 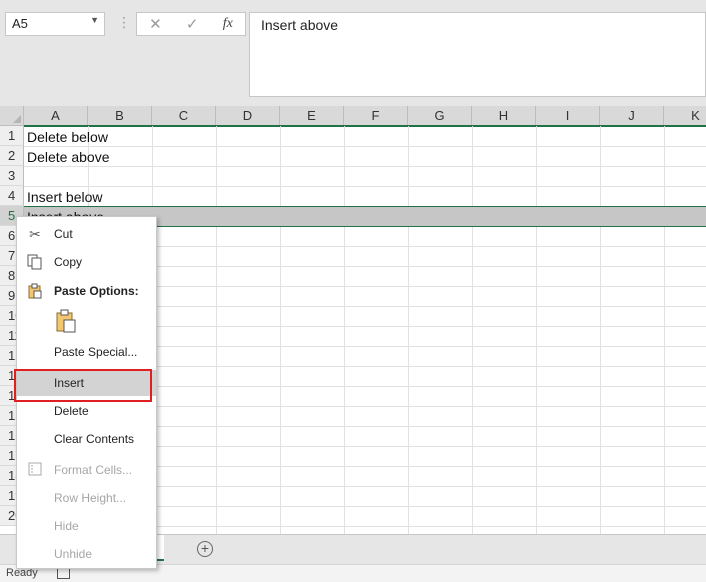 What do you see at coordinates (568, 116) in the screenshot?
I see `column-header-i: I` at bounding box center [568, 116].